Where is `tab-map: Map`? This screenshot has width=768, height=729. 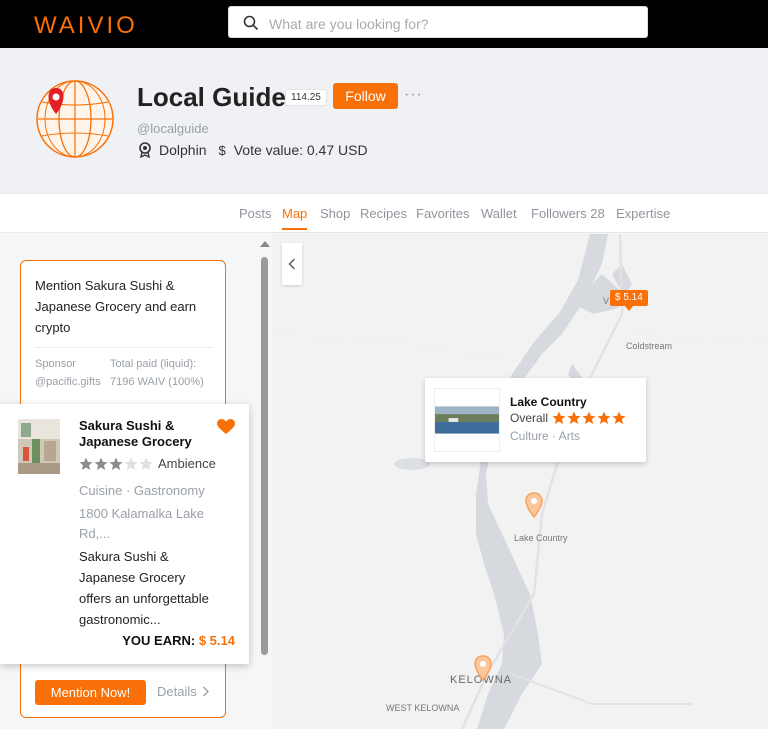 tab-map: Map is located at coordinates (295, 218).